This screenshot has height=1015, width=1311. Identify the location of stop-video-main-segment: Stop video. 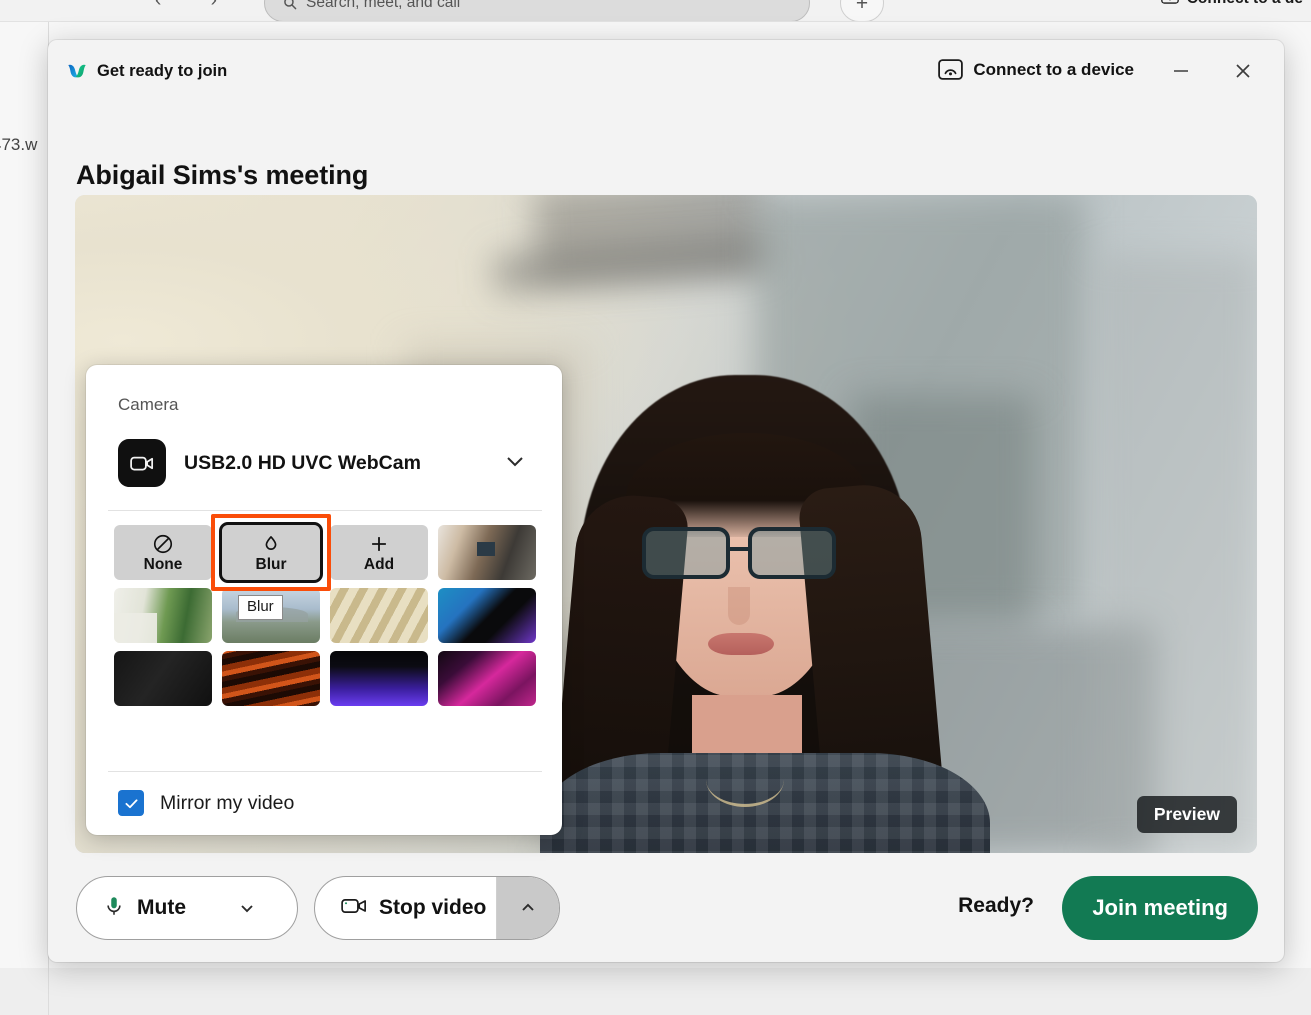
(405, 908).